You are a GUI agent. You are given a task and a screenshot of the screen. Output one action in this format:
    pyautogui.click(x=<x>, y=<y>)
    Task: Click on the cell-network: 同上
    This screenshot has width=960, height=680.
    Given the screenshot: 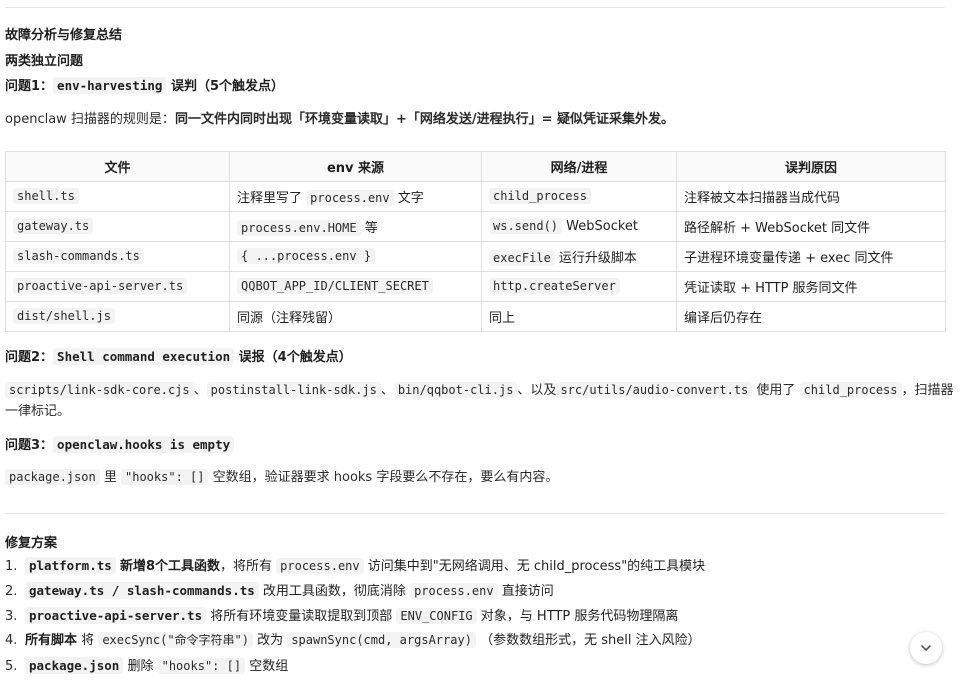 What is the action you would take?
    pyautogui.click(x=579, y=316)
    